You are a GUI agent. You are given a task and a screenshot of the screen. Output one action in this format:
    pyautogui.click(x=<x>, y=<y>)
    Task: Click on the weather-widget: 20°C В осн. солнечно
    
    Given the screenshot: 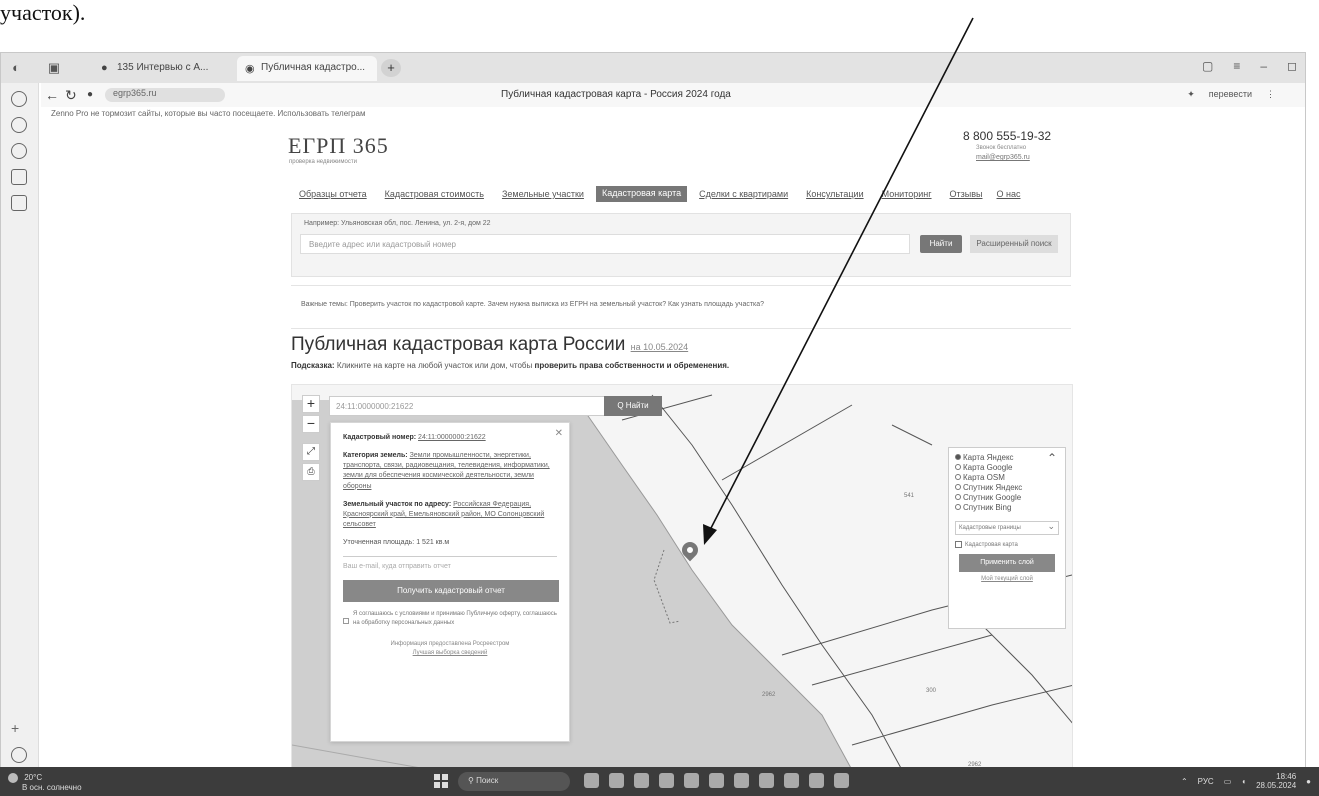 What is the action you would take?
    pyautogui.click(x=45, y=782)
    